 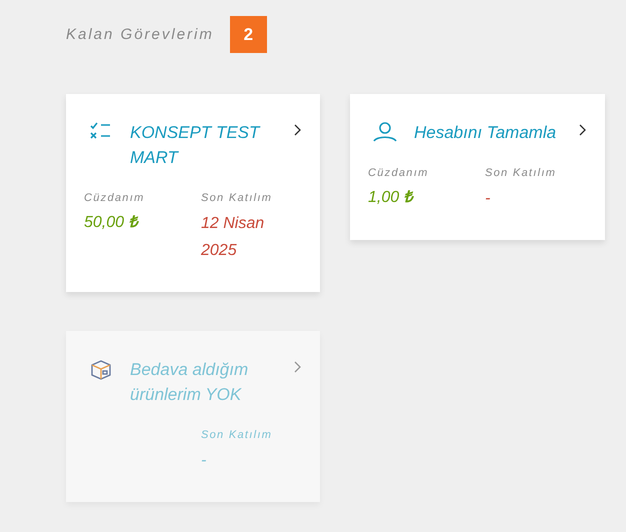 What do you see at coordinates (233, 237) in the screenshot?
I see `deadline-date: 12 Nisan 2025` at bounding box center [233, 237].